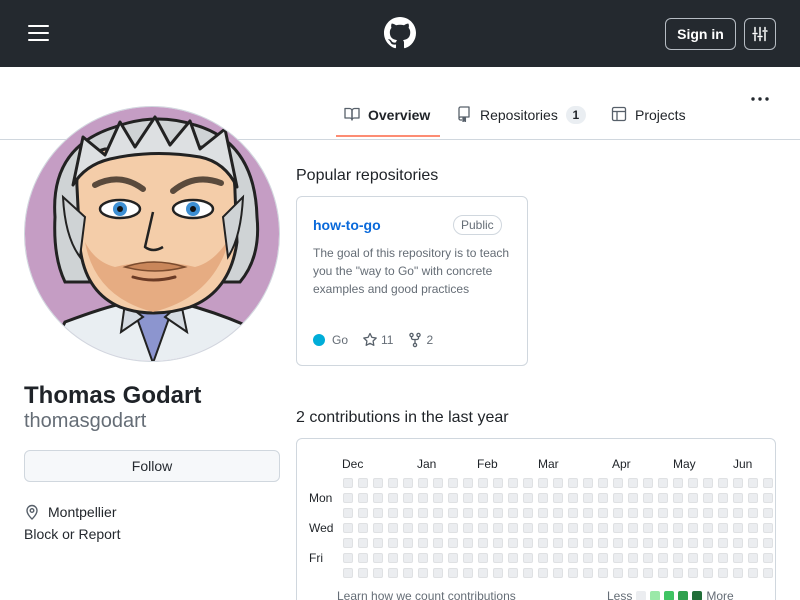 The height and width of the screenshot is (600, 800). Describe the element at coordinates (760, 34) in the screenshot. I see `settings-button` at that location.